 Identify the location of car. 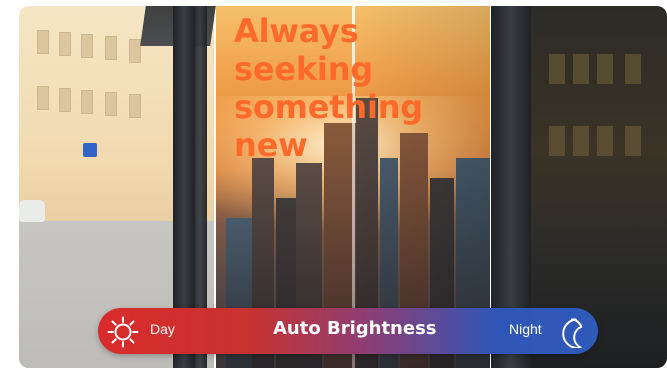
(32, 211).